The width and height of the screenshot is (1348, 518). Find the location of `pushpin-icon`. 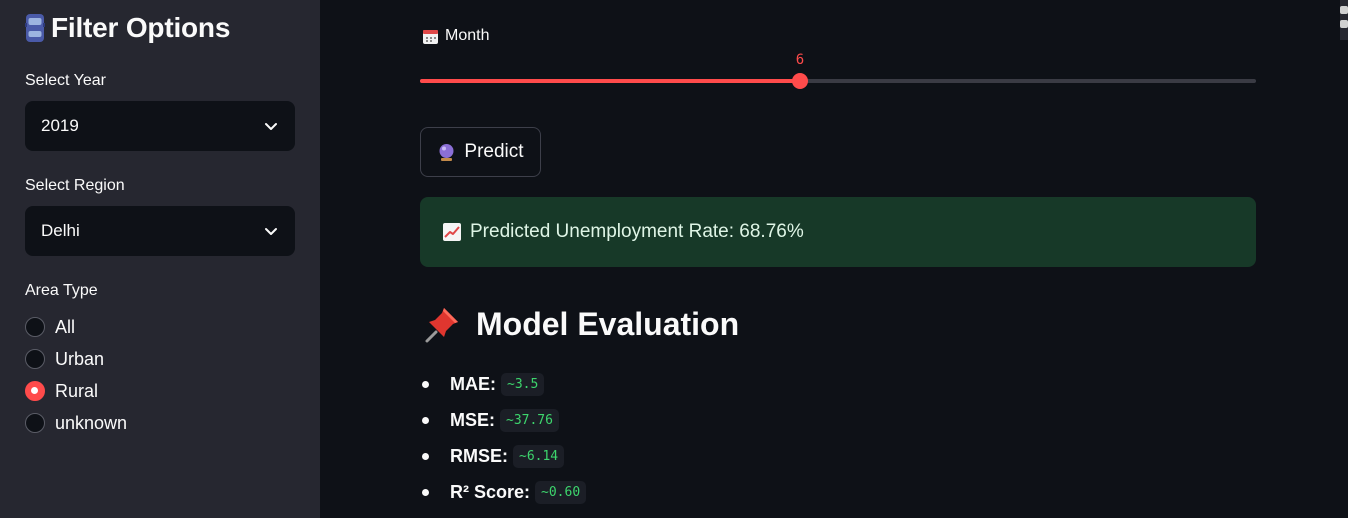

pushpin-icon is located at coordinates (441, 325).